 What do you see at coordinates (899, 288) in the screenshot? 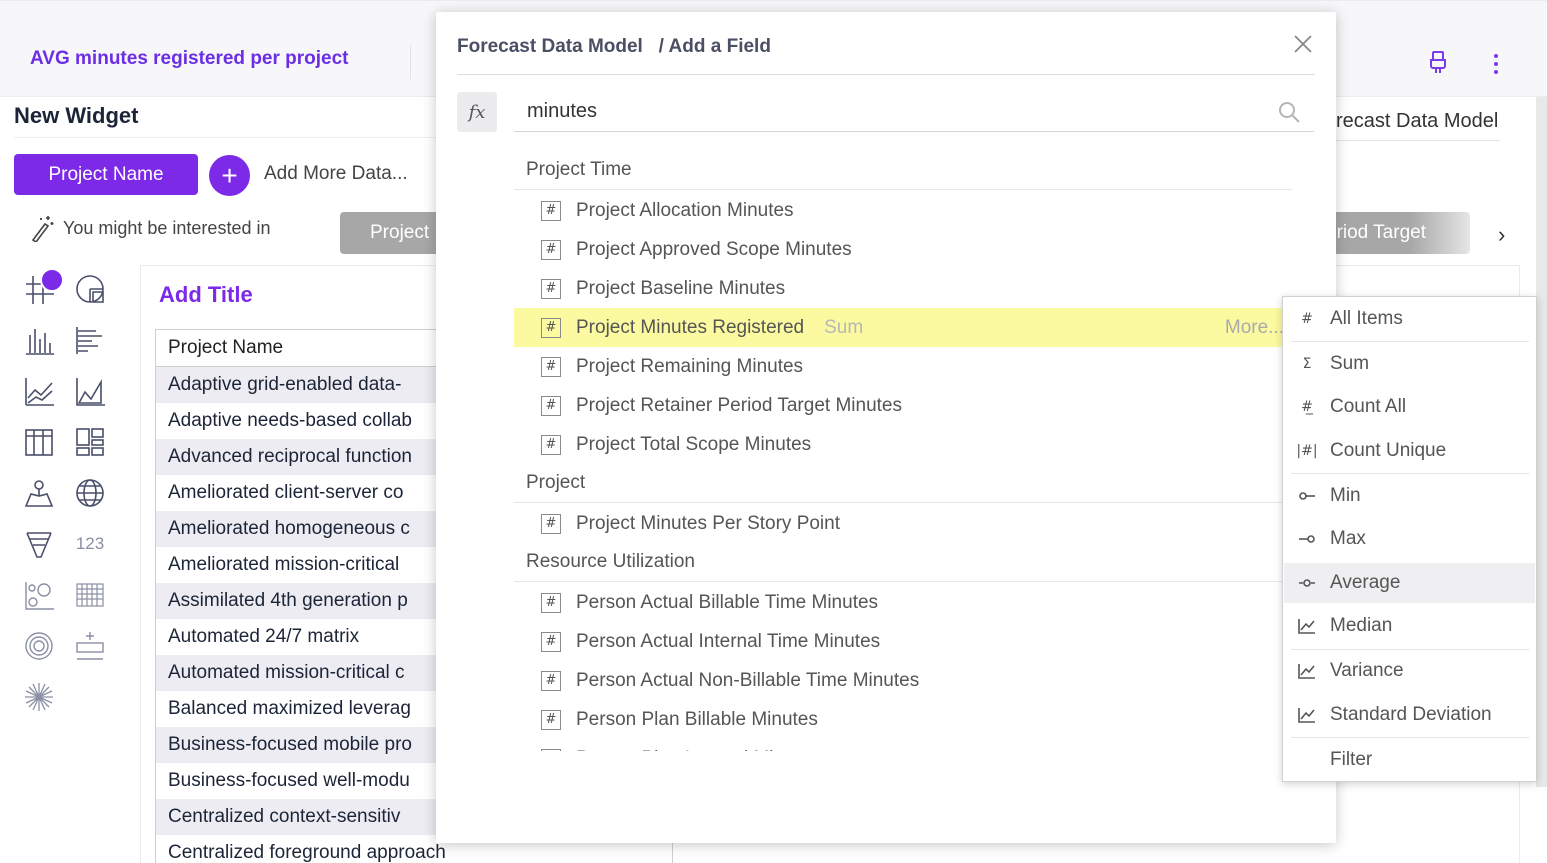
I see `field-item: # Project Baseline Minutes` at bounding box center [899, 288].